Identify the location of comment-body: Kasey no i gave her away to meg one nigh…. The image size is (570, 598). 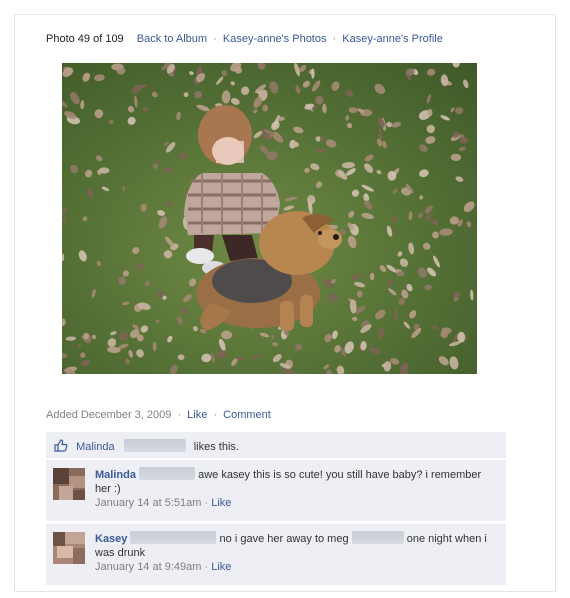
(295, 552).